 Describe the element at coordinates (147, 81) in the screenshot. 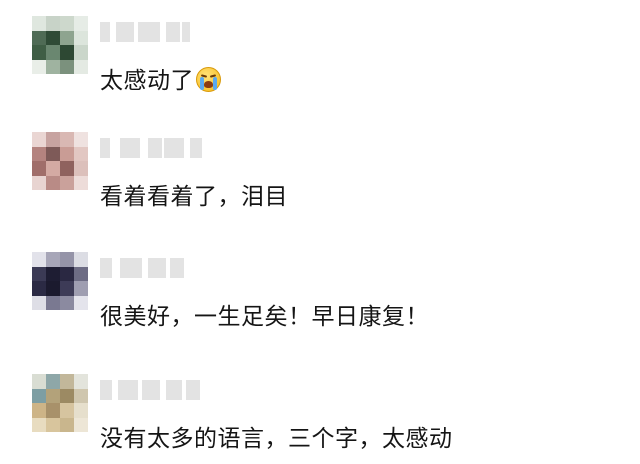

I see `comment-text-content: 太感动了` at that location.